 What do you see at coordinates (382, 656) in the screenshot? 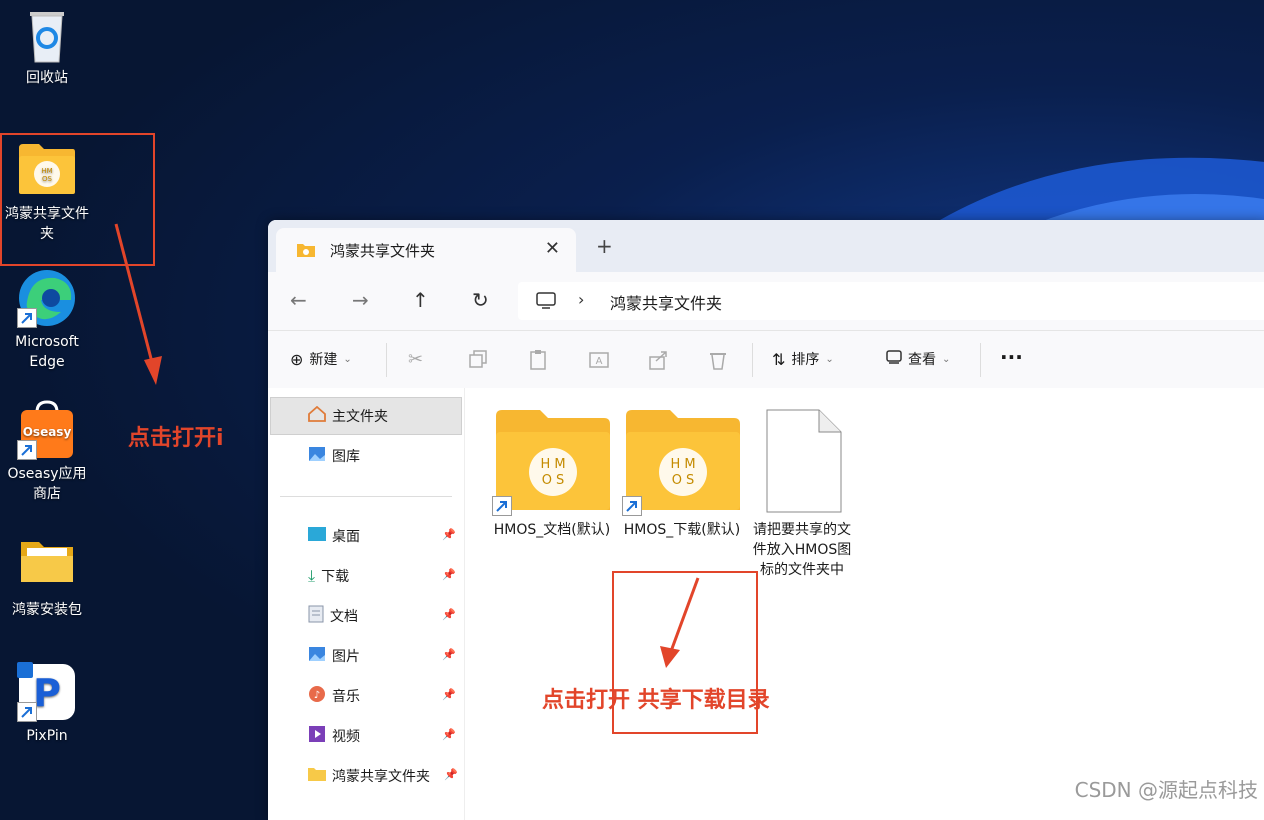
I see `sidebar-item-pictures: 图片 📌` at bounding box center [382, 656].